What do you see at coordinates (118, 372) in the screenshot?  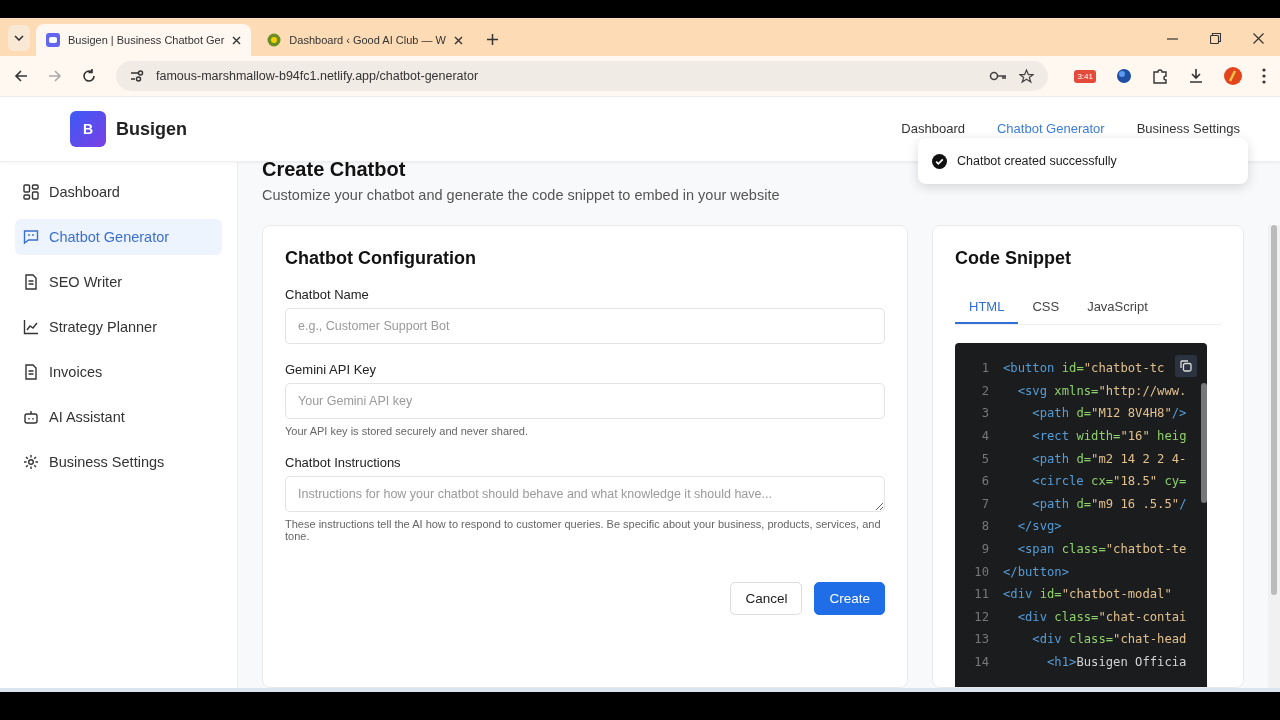 I see `sidebar-item: Invoices` at bounding box center [118, 372].